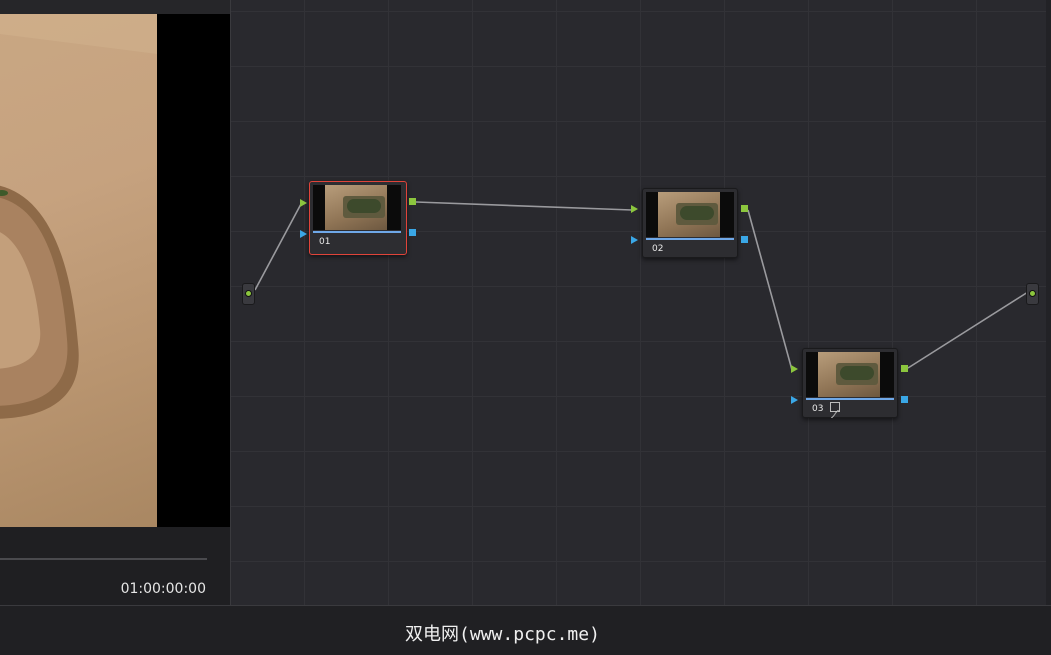  I want to click on serial-node-02: 02, so click(690, 223).